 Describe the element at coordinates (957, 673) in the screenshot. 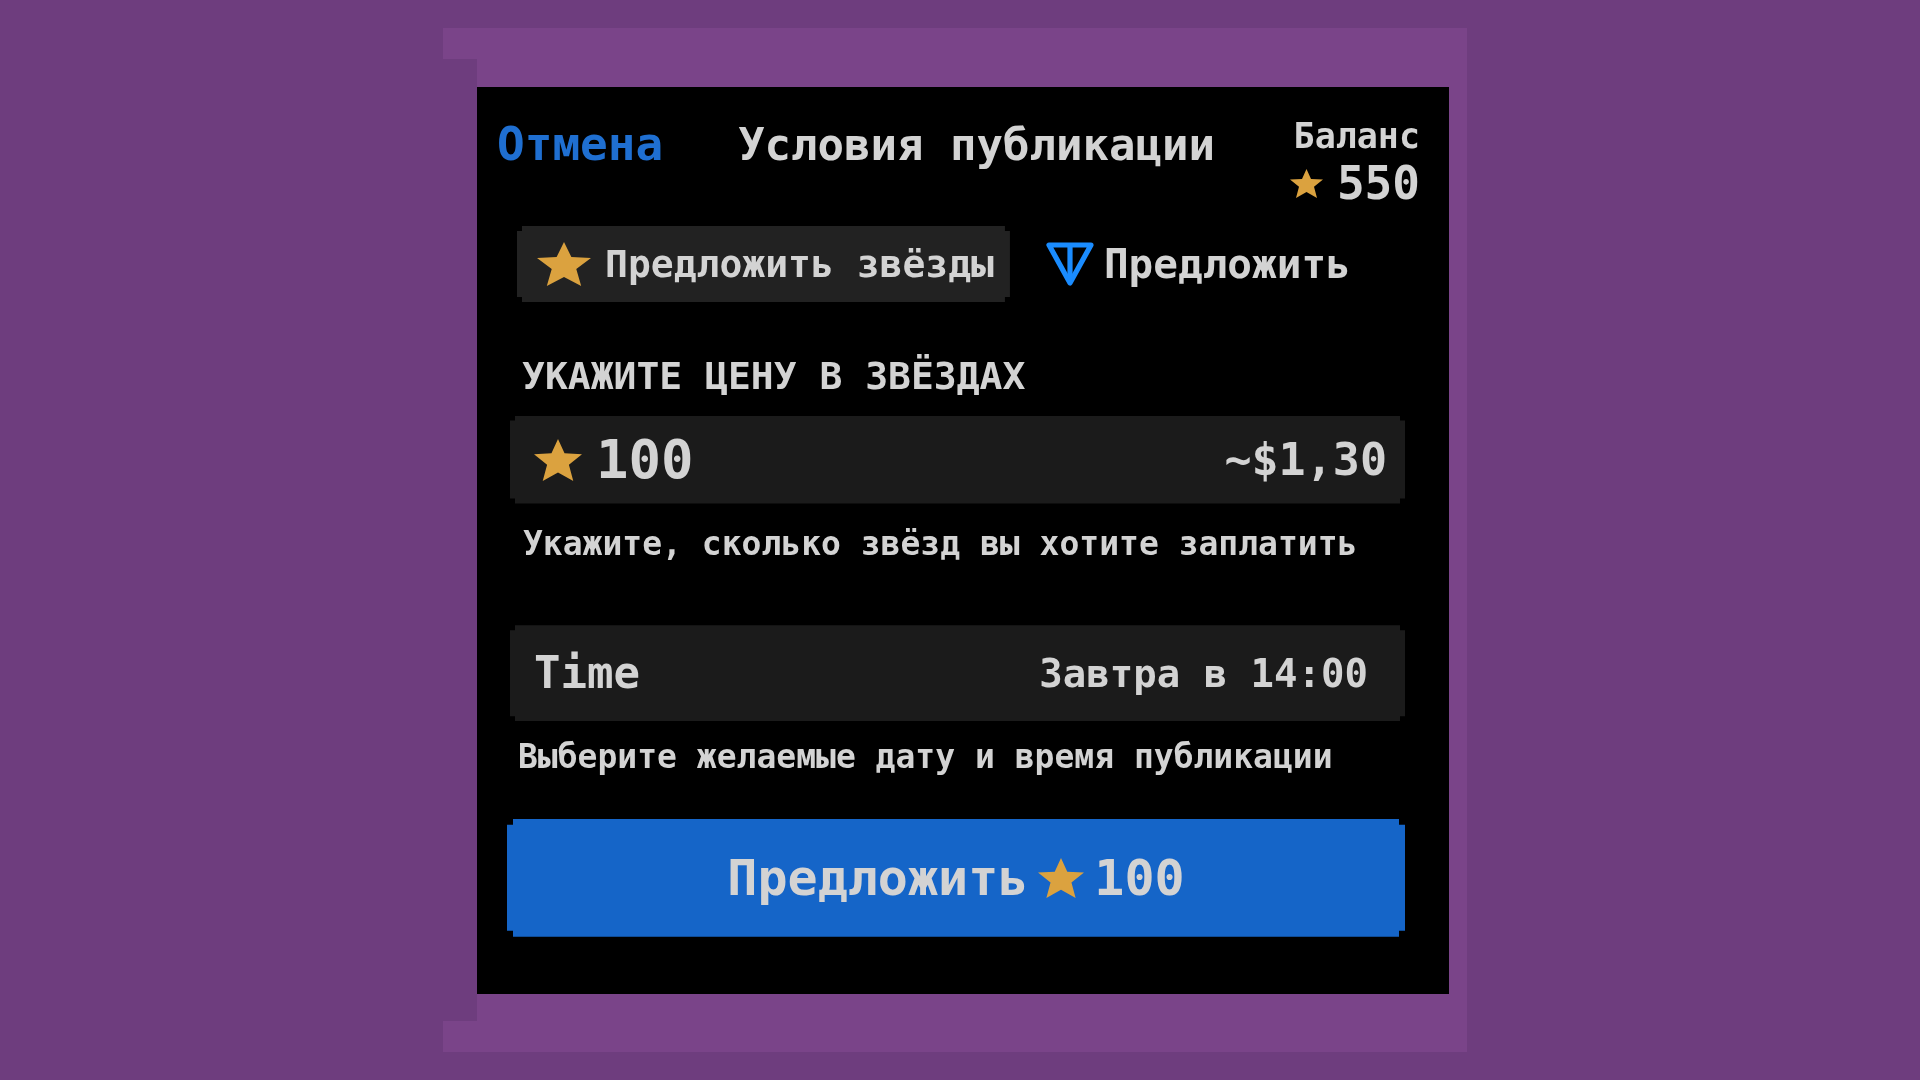

I see `time-field: Time Завтра в 14:00` at that location.